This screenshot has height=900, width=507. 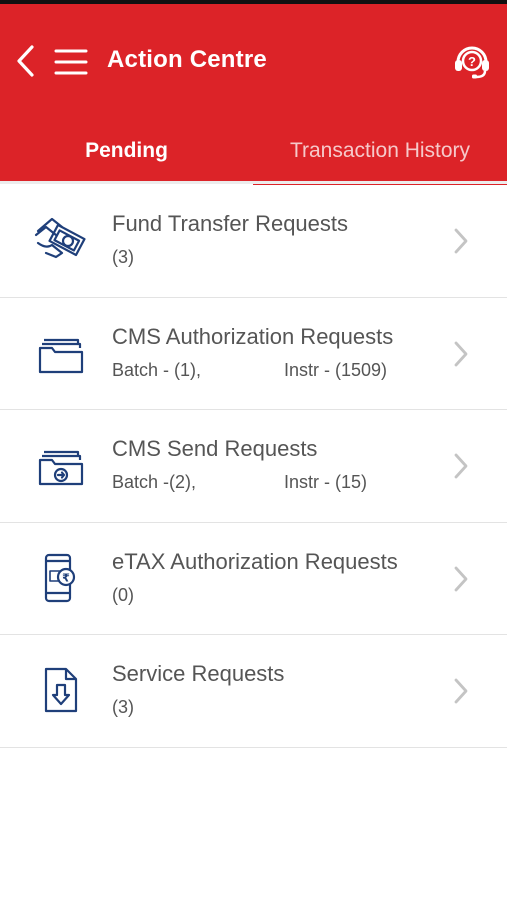 I want to click on item-title: Fund Transfer Requests, so click(x=230, y=223).